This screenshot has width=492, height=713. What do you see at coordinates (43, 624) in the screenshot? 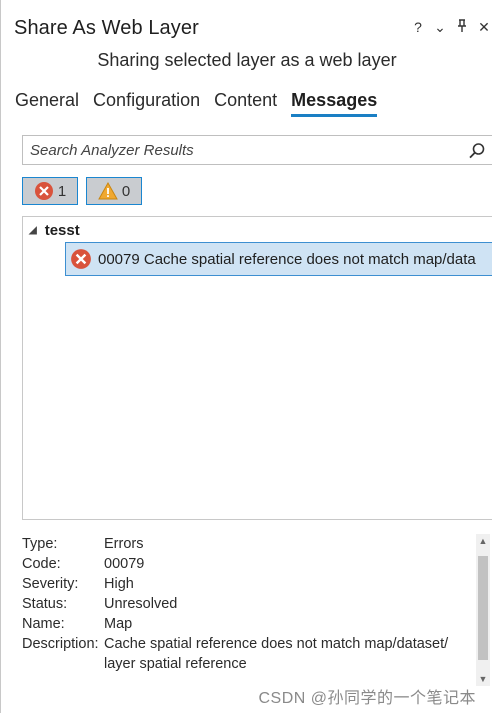
I see `detail-label: Name:` at bounding box center [43, 624].